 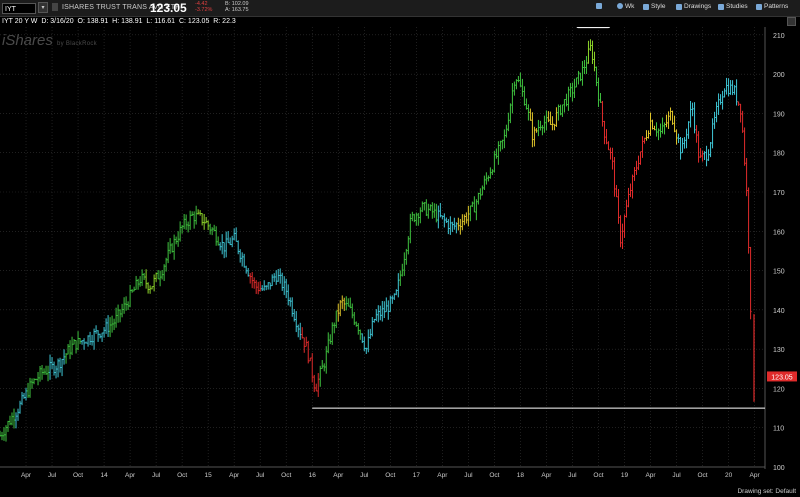 What do you see at coordinates (55, 7) in the screenshot?
I see `link-icon` at bounding box center [55, 7].